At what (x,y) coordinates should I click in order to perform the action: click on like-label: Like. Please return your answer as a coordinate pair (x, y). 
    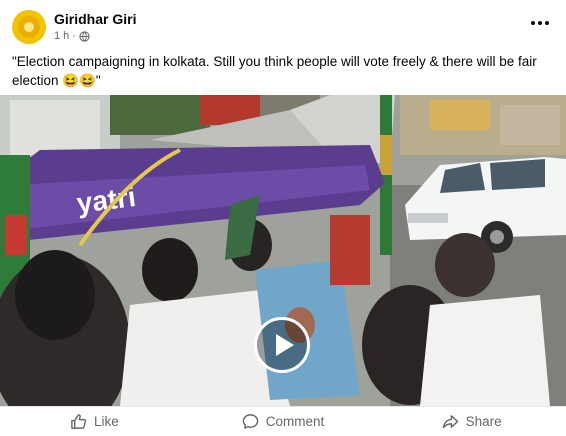
    Looking at the image, I should click on (106, 421).